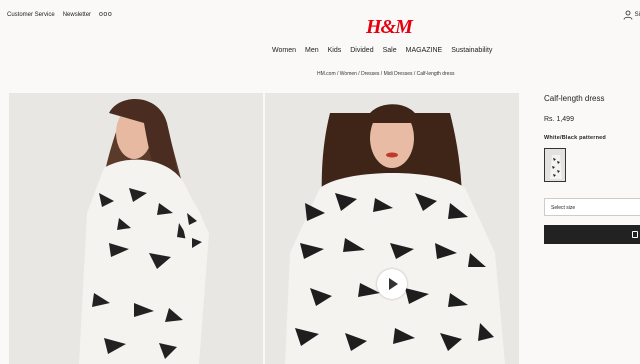  What do you see at coordinates (635, 234) in the screenshot?
I see `bag-icon` at bounding box center [635, 234].